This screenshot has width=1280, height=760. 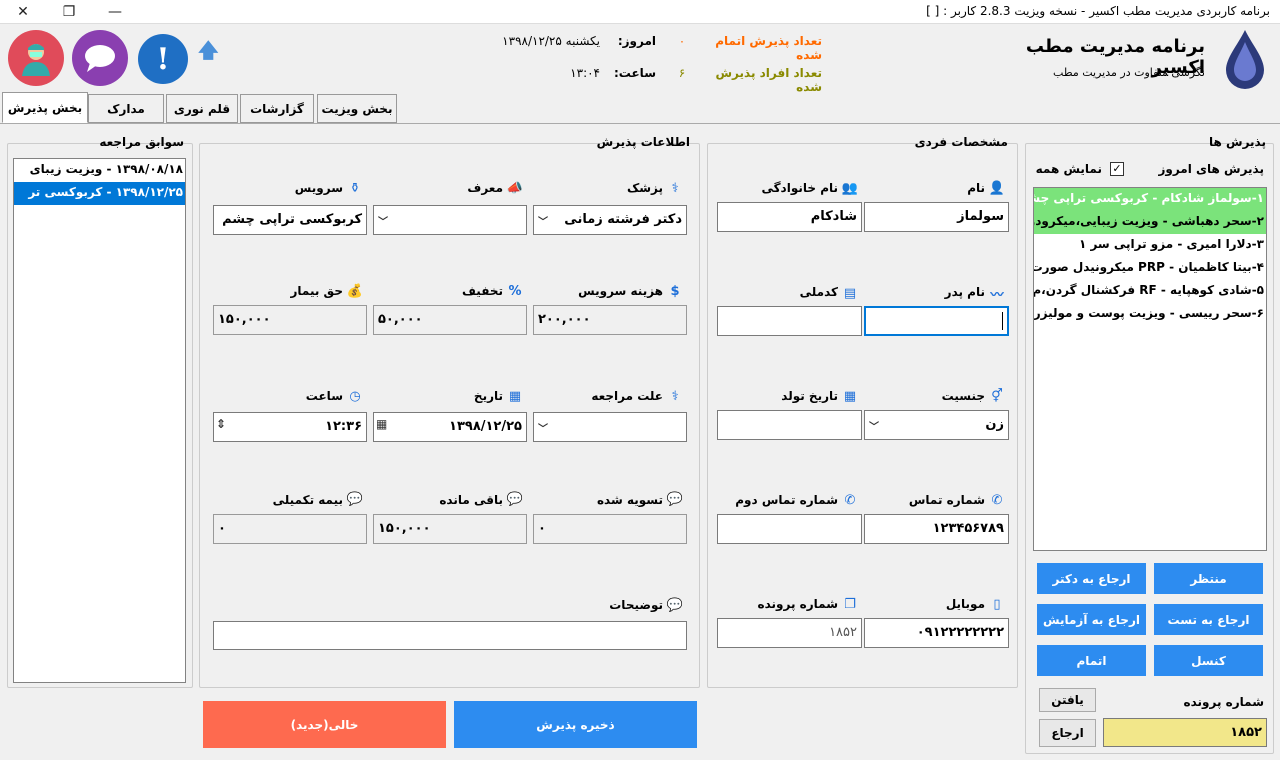 I want to click on time-input: ۱۲:۳۶ ⇕, so click(x=290, y=427).